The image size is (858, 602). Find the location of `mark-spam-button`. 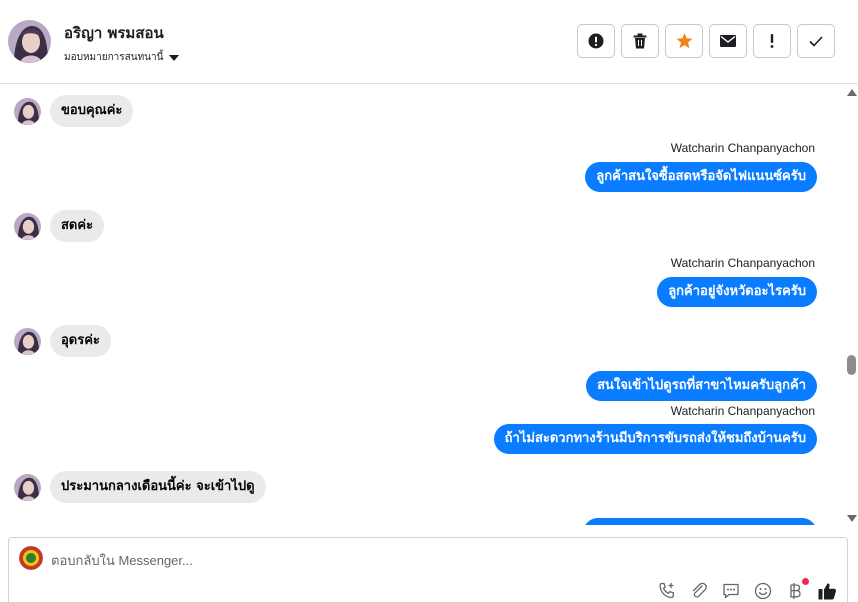

mark-spam-button is located at coordinates (596, 41).